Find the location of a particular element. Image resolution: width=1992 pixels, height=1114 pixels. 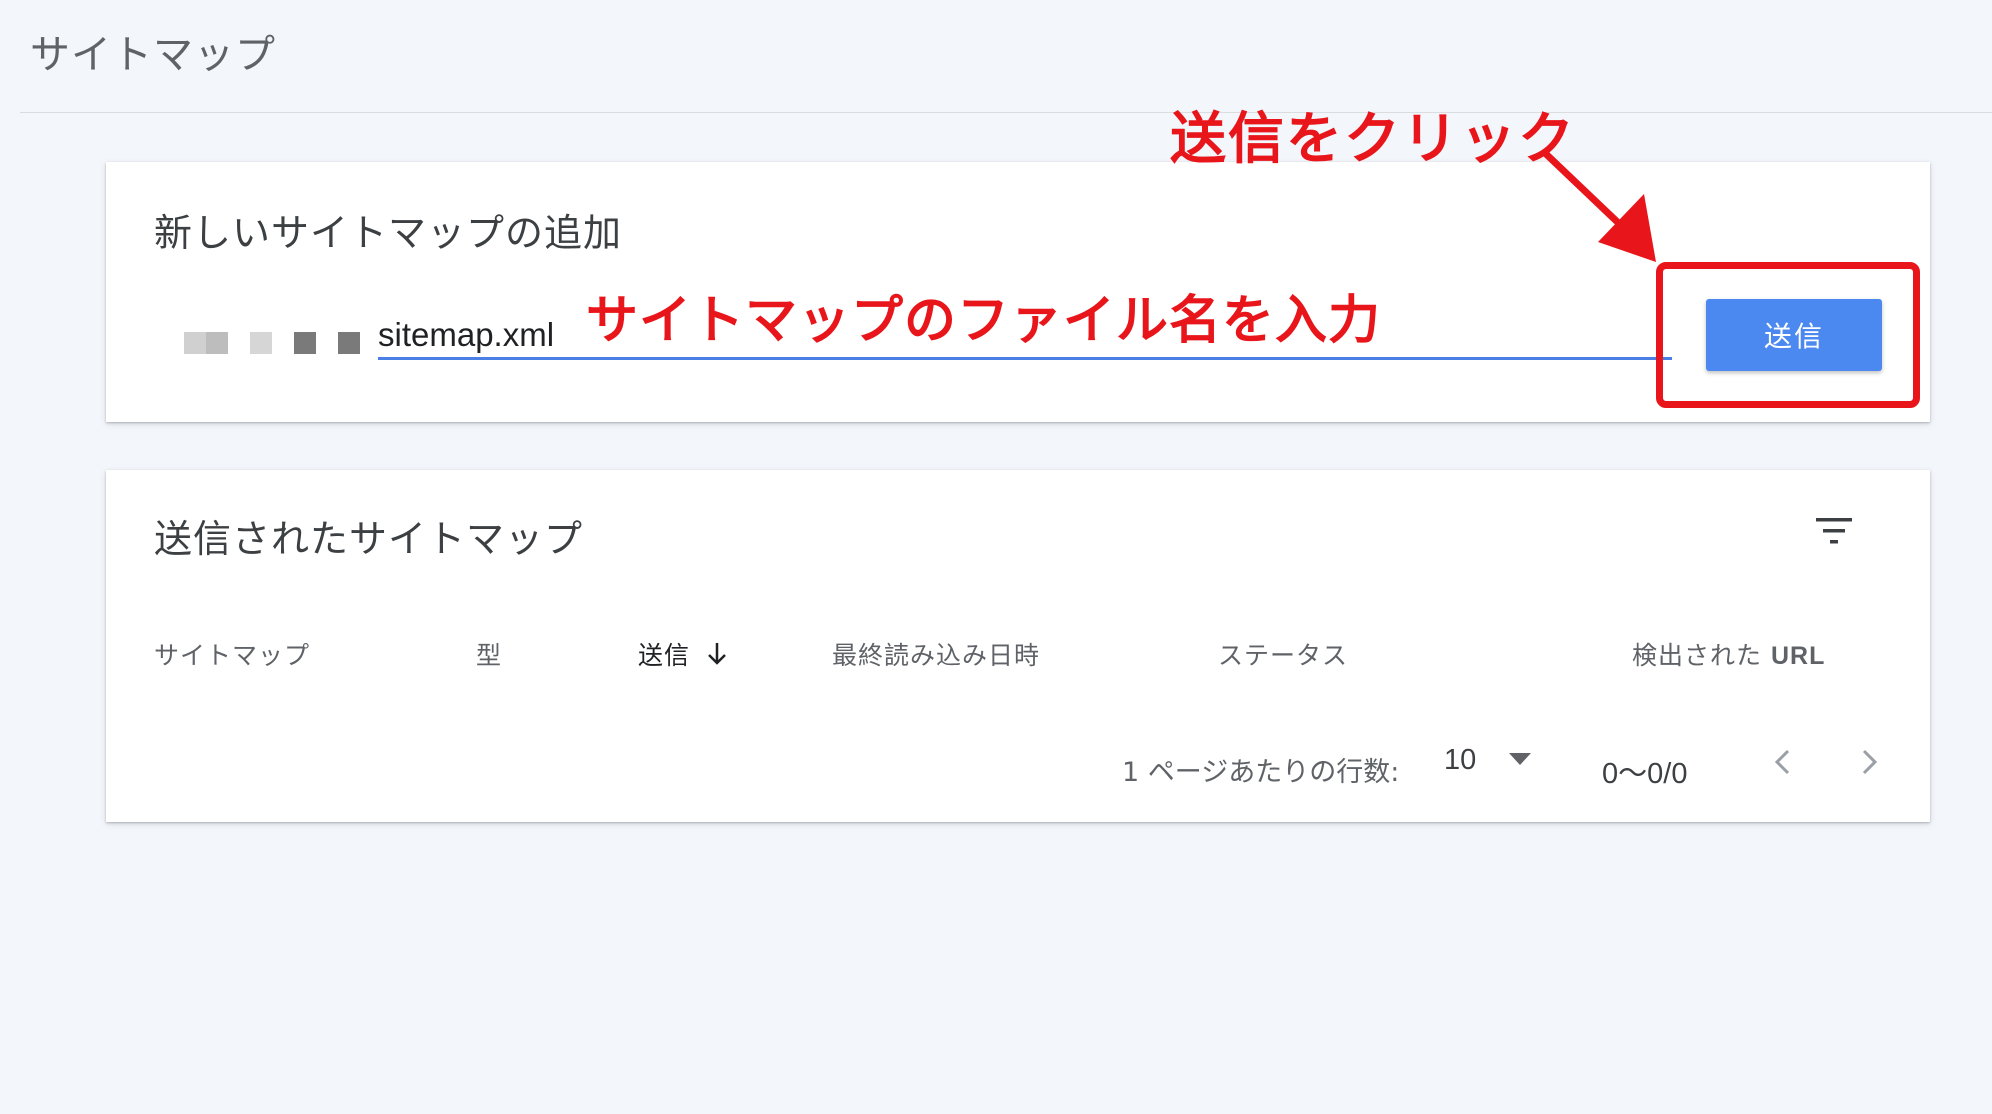

column-header-sitemap: サイトマップ is located at coordinates (232, 654).